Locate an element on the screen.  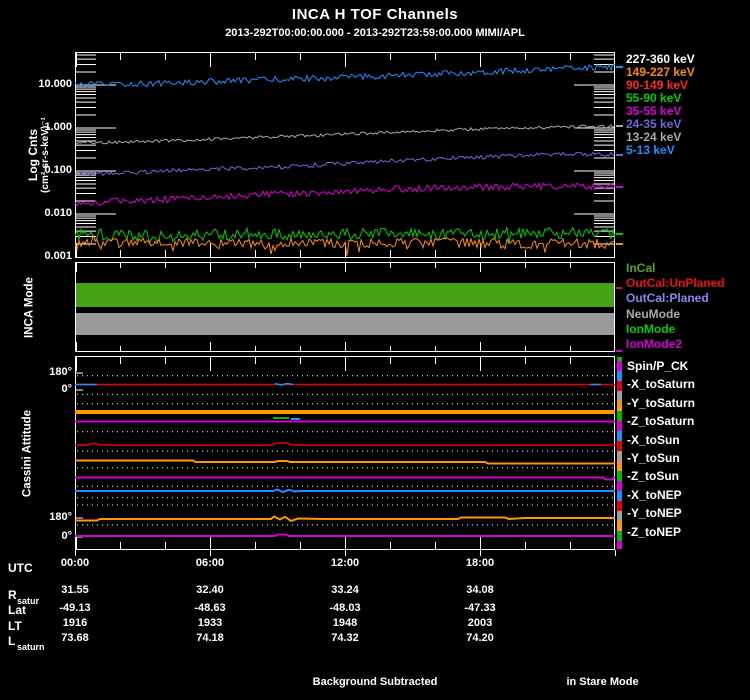
mode-legend-item: OutCal:UnPlaned is located at coordinates (675, 283).